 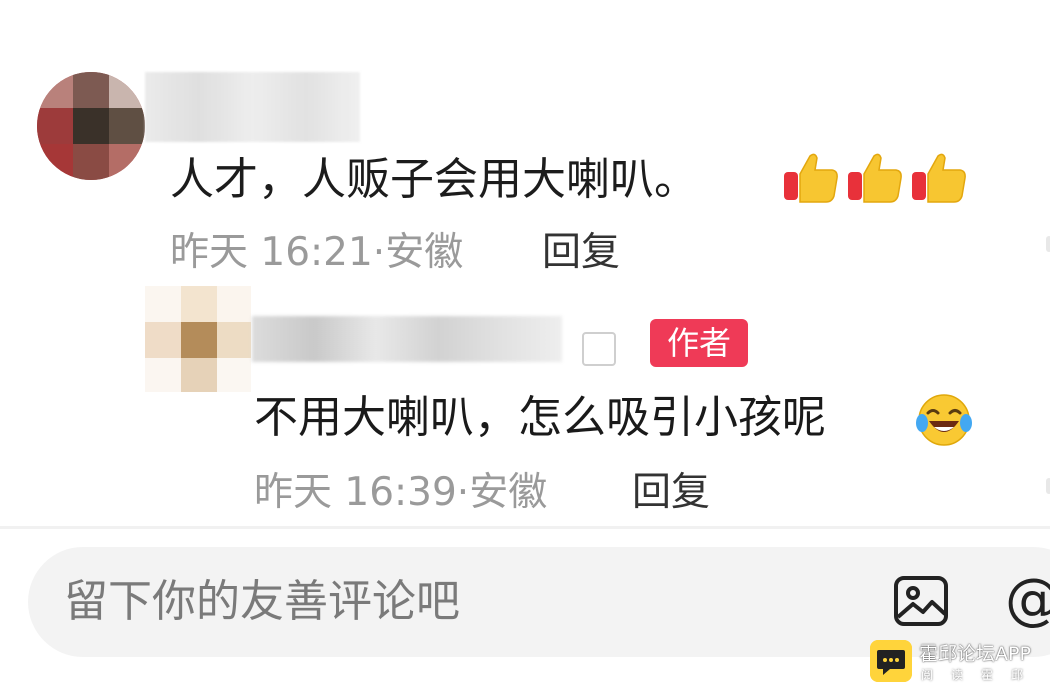 What do you see at coordinates (434, 179) in the screenshot?
I see `comment-text: 人才，人贩子会用大喇叭。` at bounding box center [434, 179].